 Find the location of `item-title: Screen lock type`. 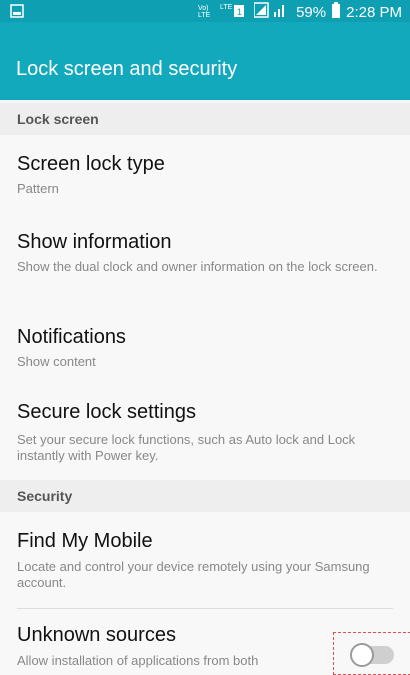

item-title: Screen lock type is located at coordinates (91, 164).